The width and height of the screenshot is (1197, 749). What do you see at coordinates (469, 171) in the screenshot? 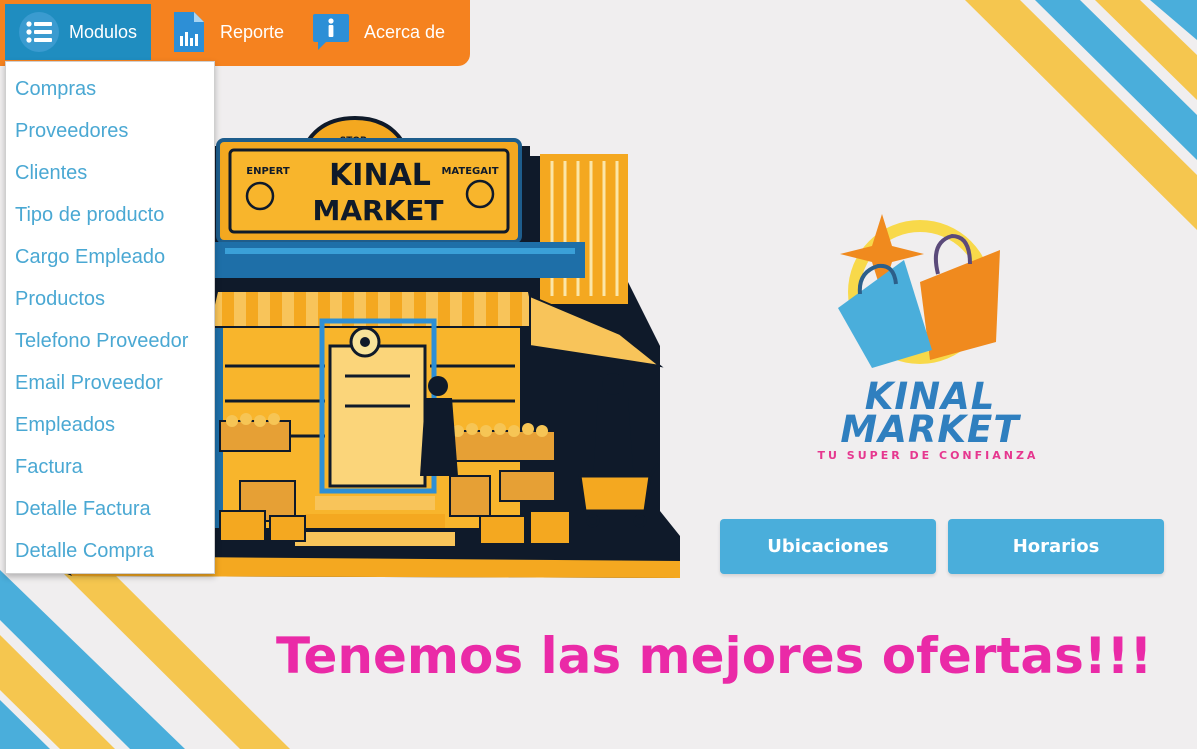
I see `store-sign-right: MATEGAIT` at bounding box center [469, 171].